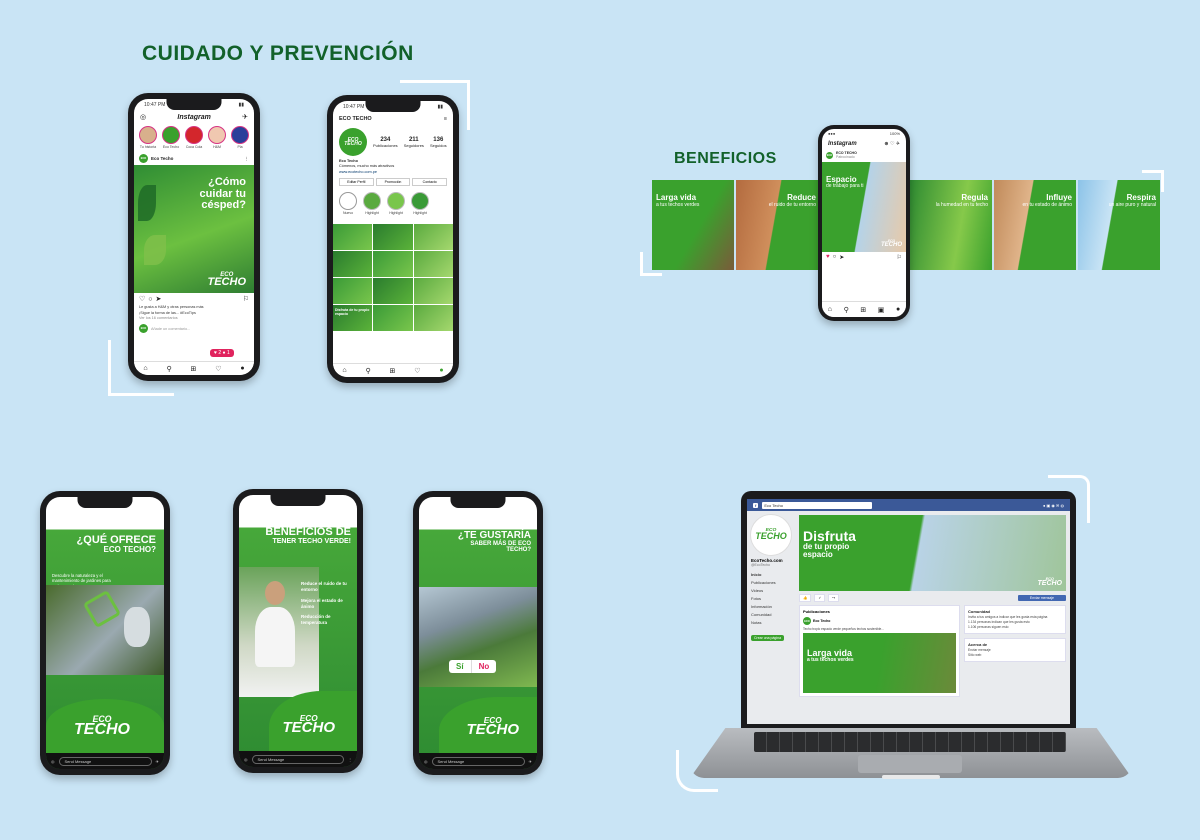  What do you see at coordinates (1015, 655) in the screenshot?
I see `about-item: Sitio web` at bounding box center [1015, 655].